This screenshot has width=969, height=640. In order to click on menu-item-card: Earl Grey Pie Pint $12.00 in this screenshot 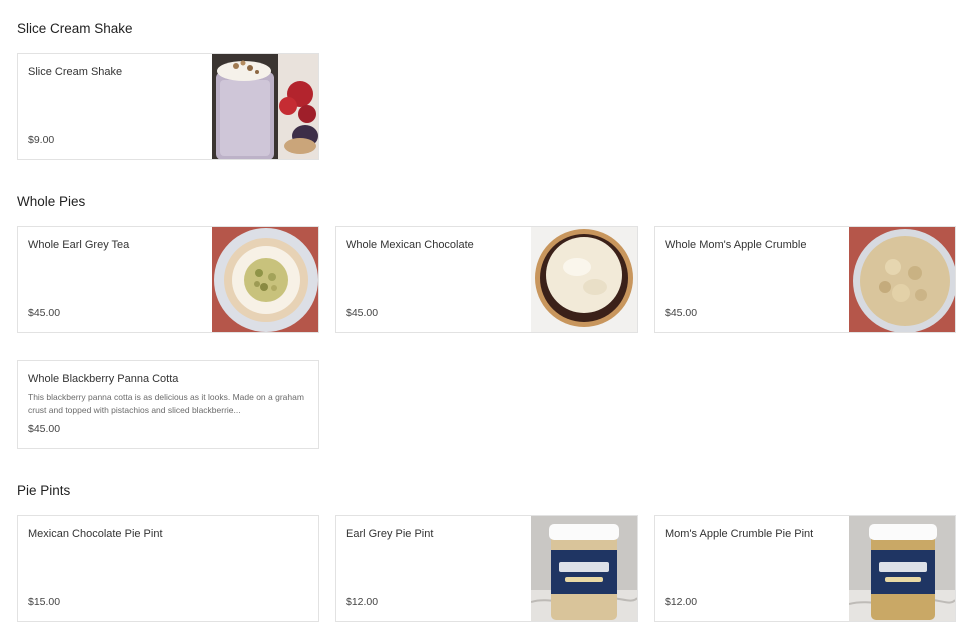, I will do `click(486, 568)`.